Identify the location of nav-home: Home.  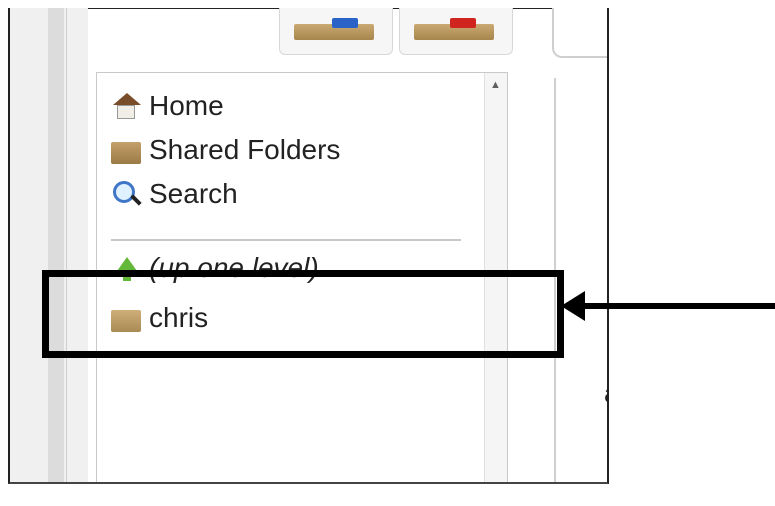
(167, 106).